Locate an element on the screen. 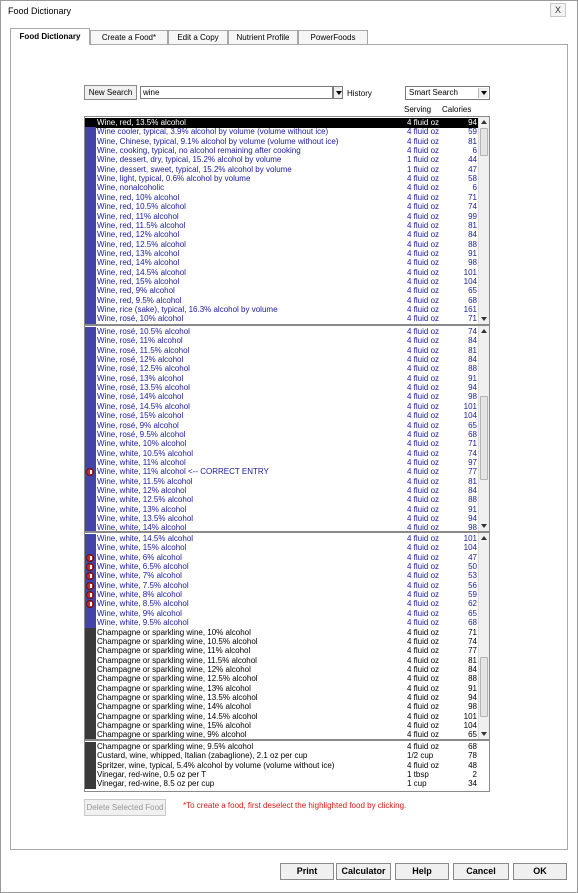 This screenshot has width=578, height=893. food-calories: 34 is located at coordinates (472, 784).